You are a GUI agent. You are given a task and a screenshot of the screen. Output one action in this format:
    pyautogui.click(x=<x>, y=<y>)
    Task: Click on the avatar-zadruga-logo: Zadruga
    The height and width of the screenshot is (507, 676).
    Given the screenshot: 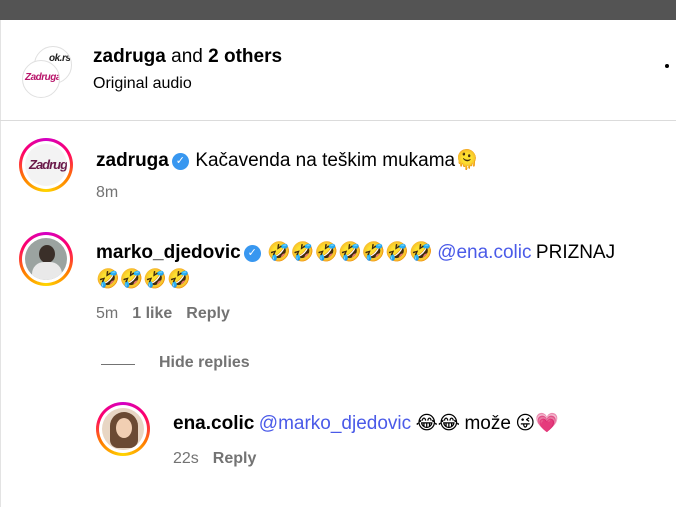 What is the action you would take?
    pyautogui.click(x=48, y=164)
    